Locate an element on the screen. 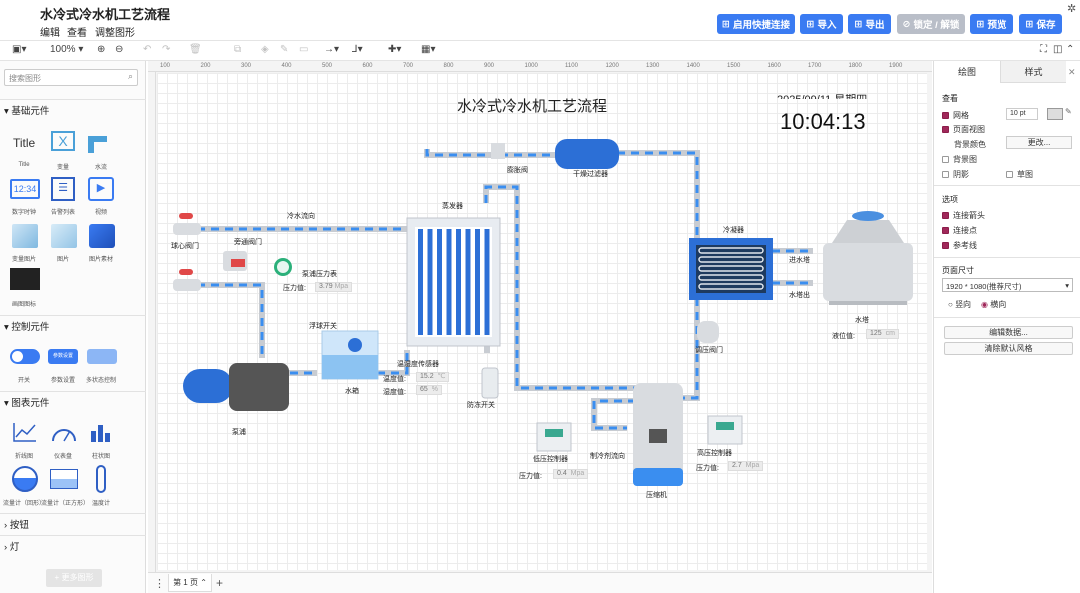  ruler-tick: 900 is located at coordinates (489, 66).